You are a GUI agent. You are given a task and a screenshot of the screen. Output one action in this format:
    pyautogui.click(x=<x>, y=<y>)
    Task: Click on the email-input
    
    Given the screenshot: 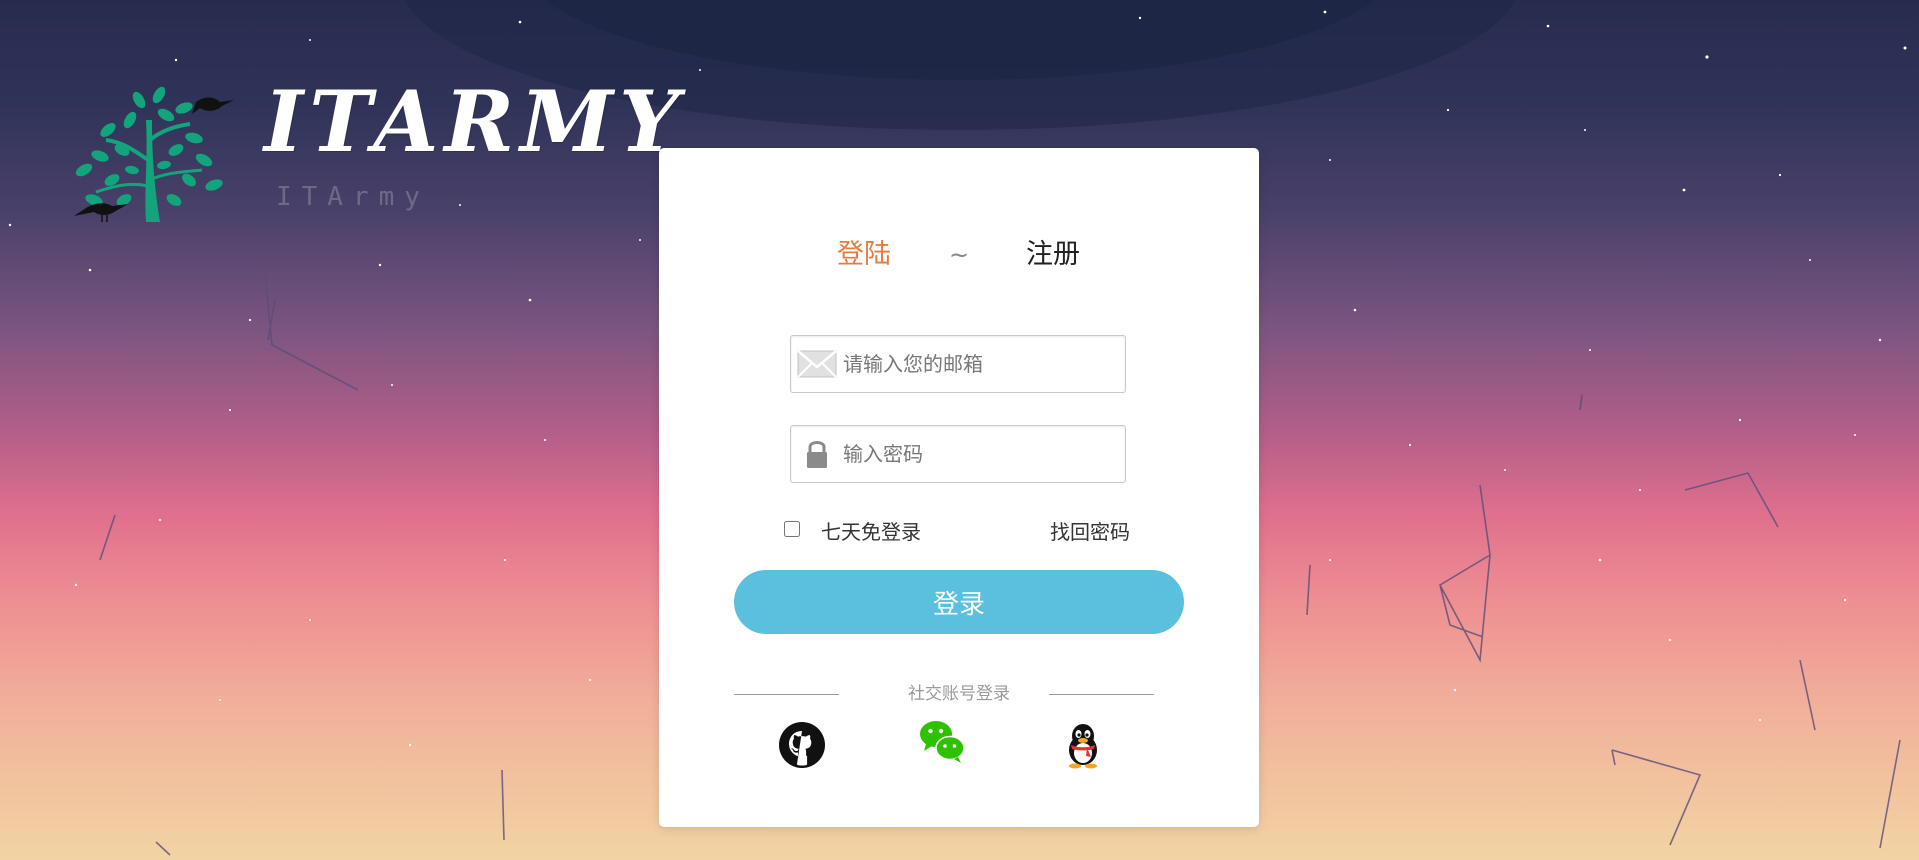 What is the action you would take?
    pyautogui.click(x=978, y=364)
    